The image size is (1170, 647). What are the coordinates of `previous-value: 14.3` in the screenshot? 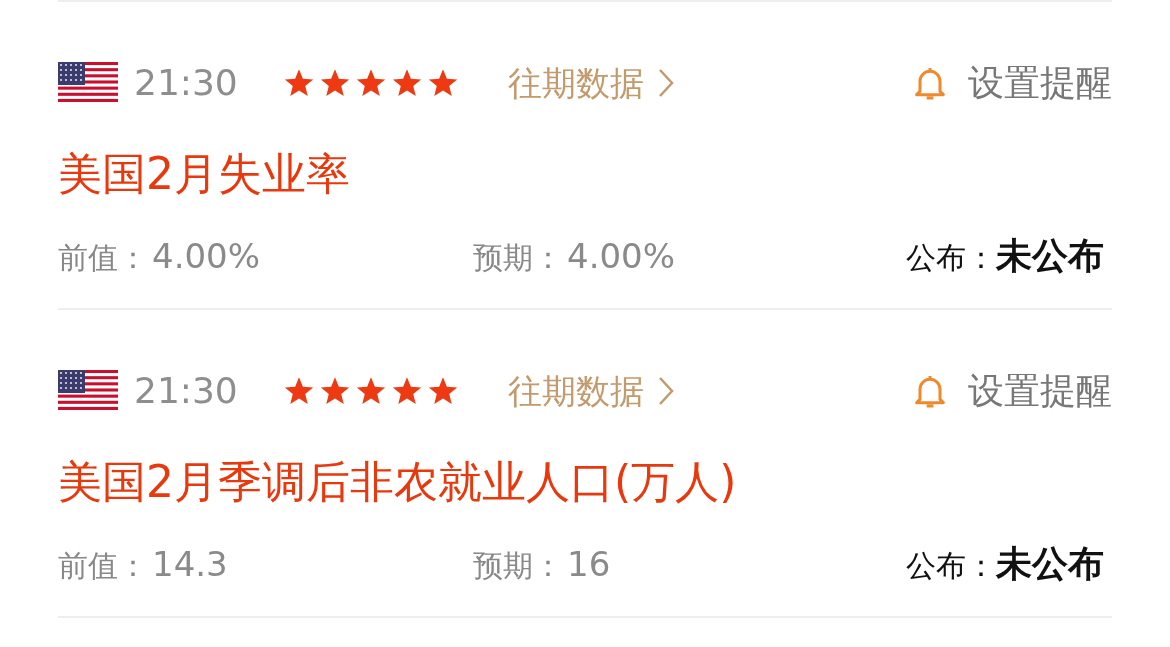 It's located at (190, 564).